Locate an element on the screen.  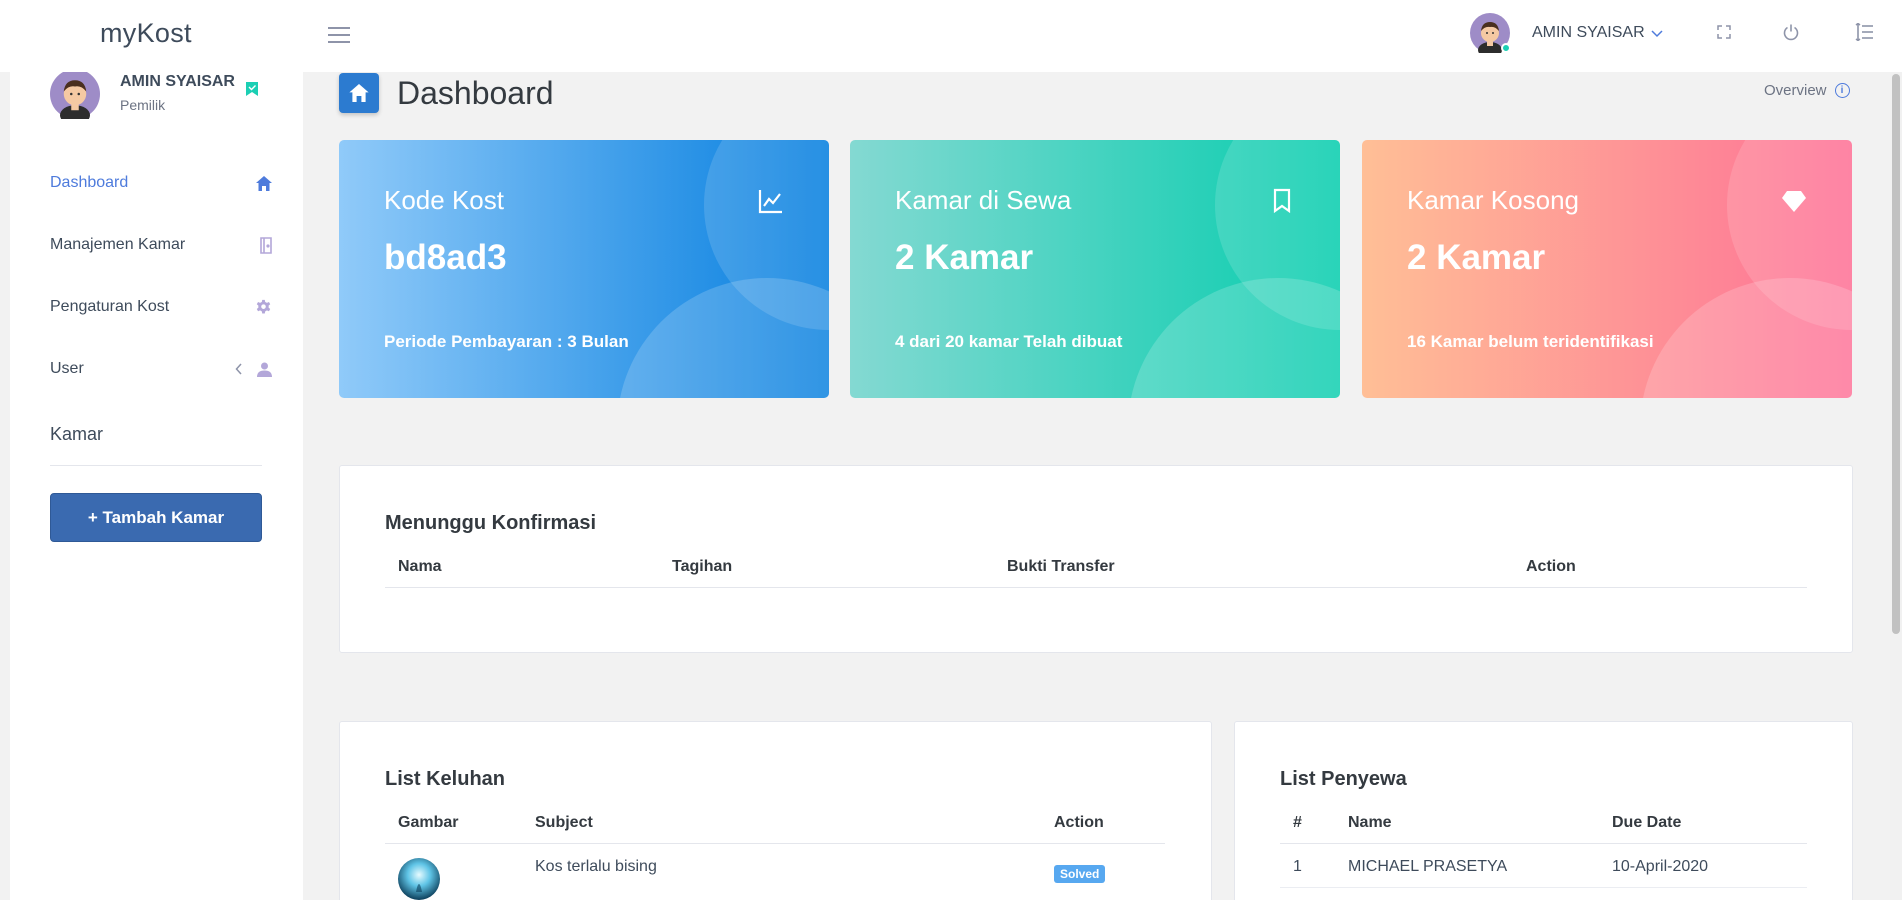
complaint-subject: Kos terlalu bising is located at coordinates (596, 866).